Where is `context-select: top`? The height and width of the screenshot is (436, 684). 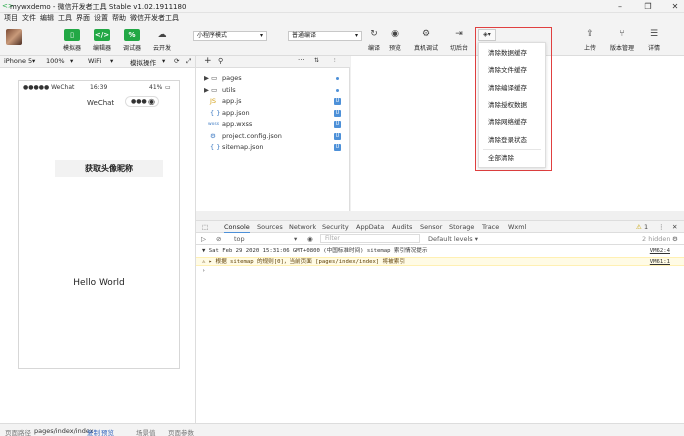 context-select: top is located at coordinates (239, 239).